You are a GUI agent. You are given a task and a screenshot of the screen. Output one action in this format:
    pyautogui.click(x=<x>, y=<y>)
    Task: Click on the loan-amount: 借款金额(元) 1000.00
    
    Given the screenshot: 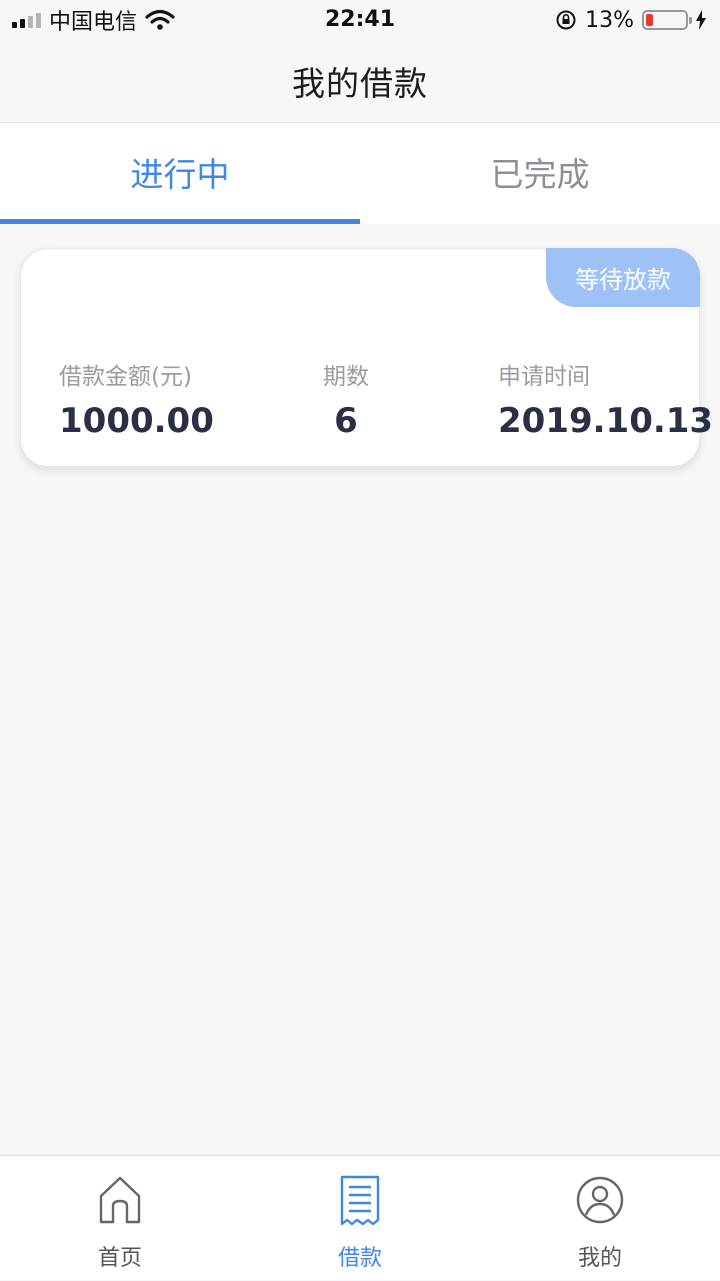 What is the action you would take?
    pyautogui.click(x=136, y=399)
    